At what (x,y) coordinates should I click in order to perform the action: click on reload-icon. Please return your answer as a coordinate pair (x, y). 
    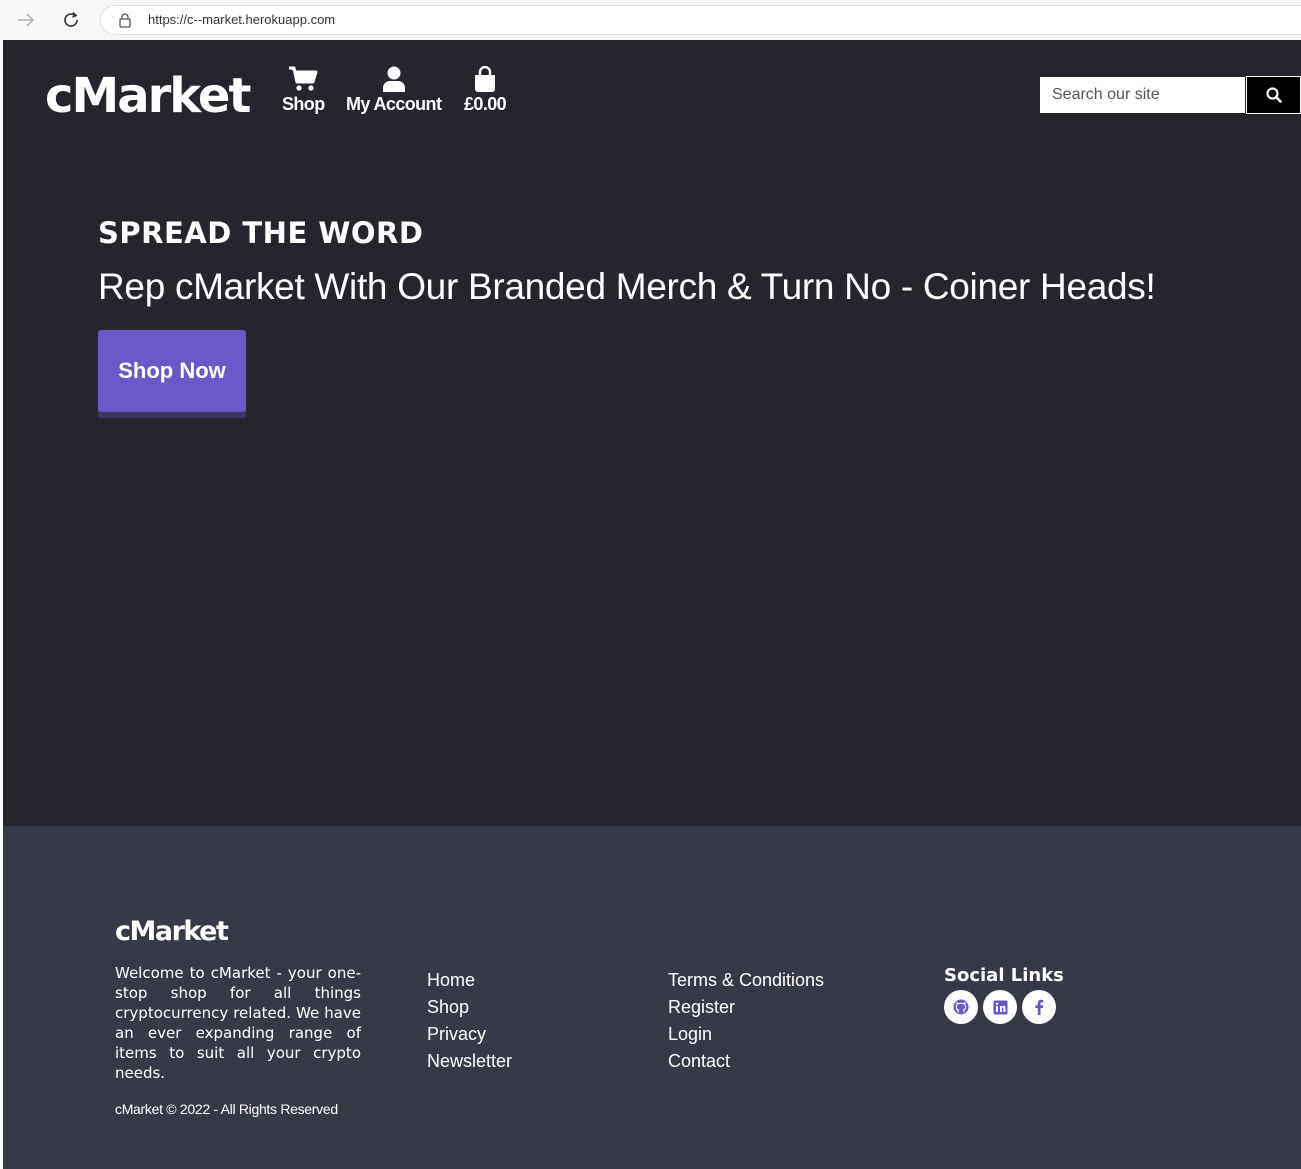
    Looking at the image, I should click on (71, 19).